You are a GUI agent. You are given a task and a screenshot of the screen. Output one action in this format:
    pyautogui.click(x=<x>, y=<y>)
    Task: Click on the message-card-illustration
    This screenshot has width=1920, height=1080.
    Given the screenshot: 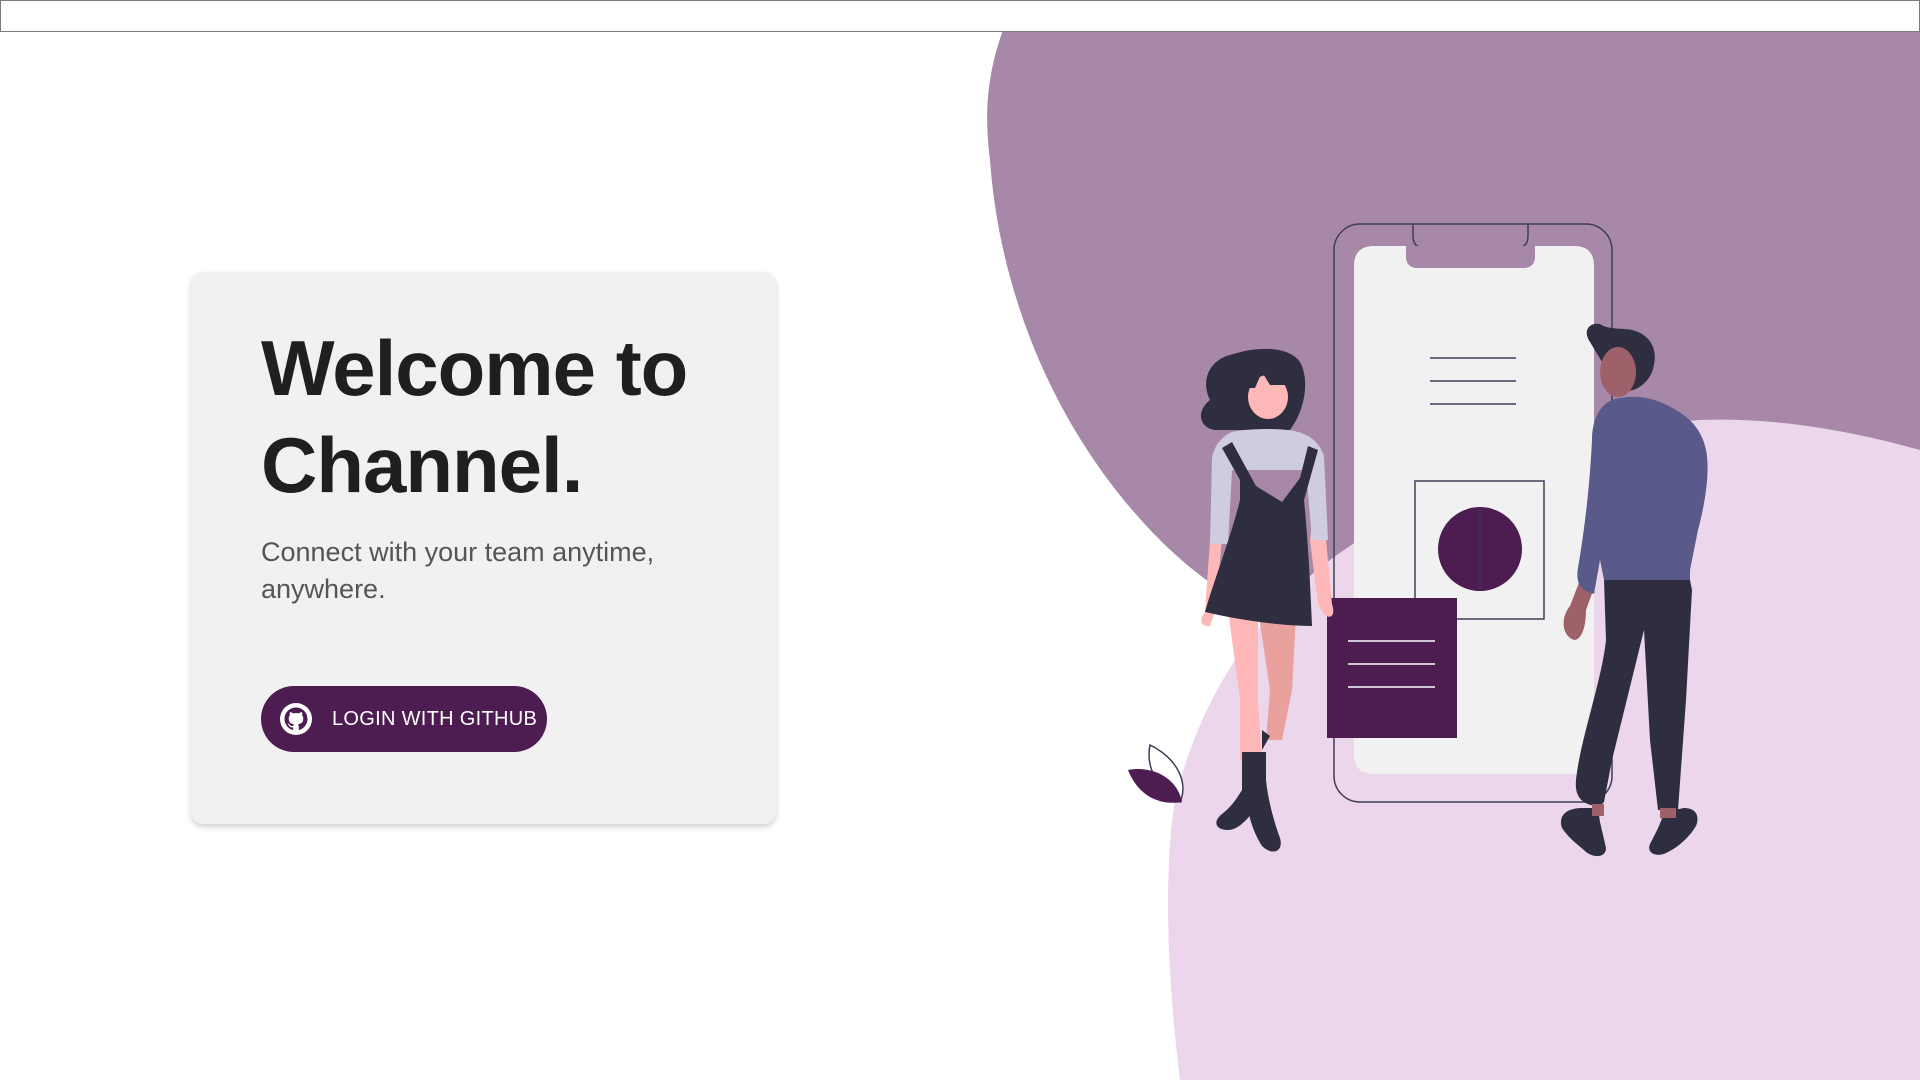 What is the action you would take?
    pyautogui.click(x=1392, y=668)
    